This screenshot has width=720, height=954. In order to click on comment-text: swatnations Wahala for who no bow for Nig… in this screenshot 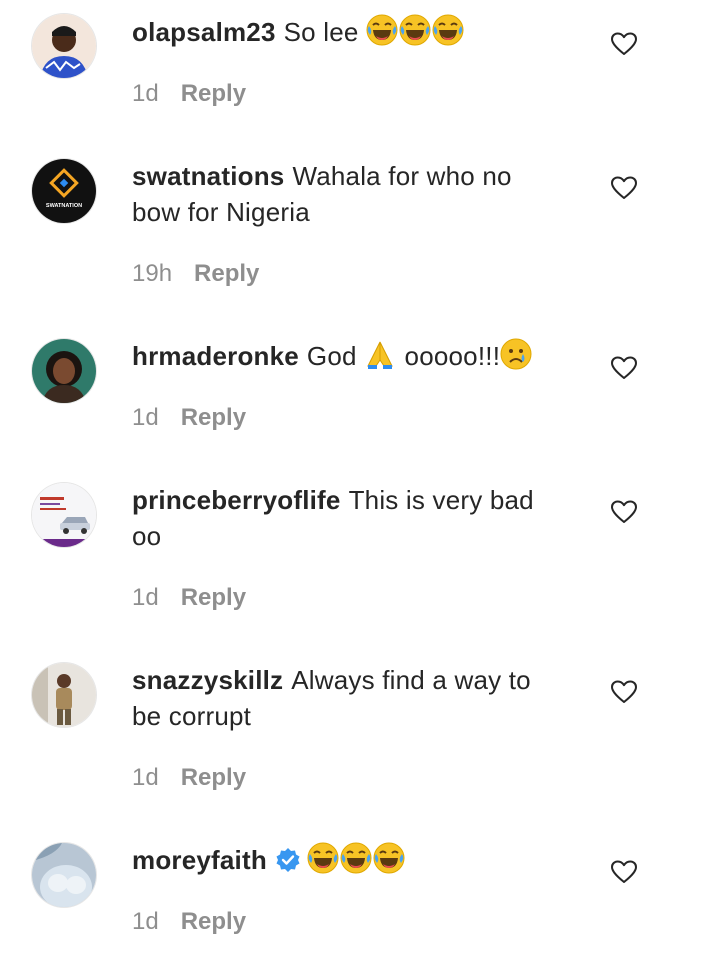, I will do `click(347, 194)`.